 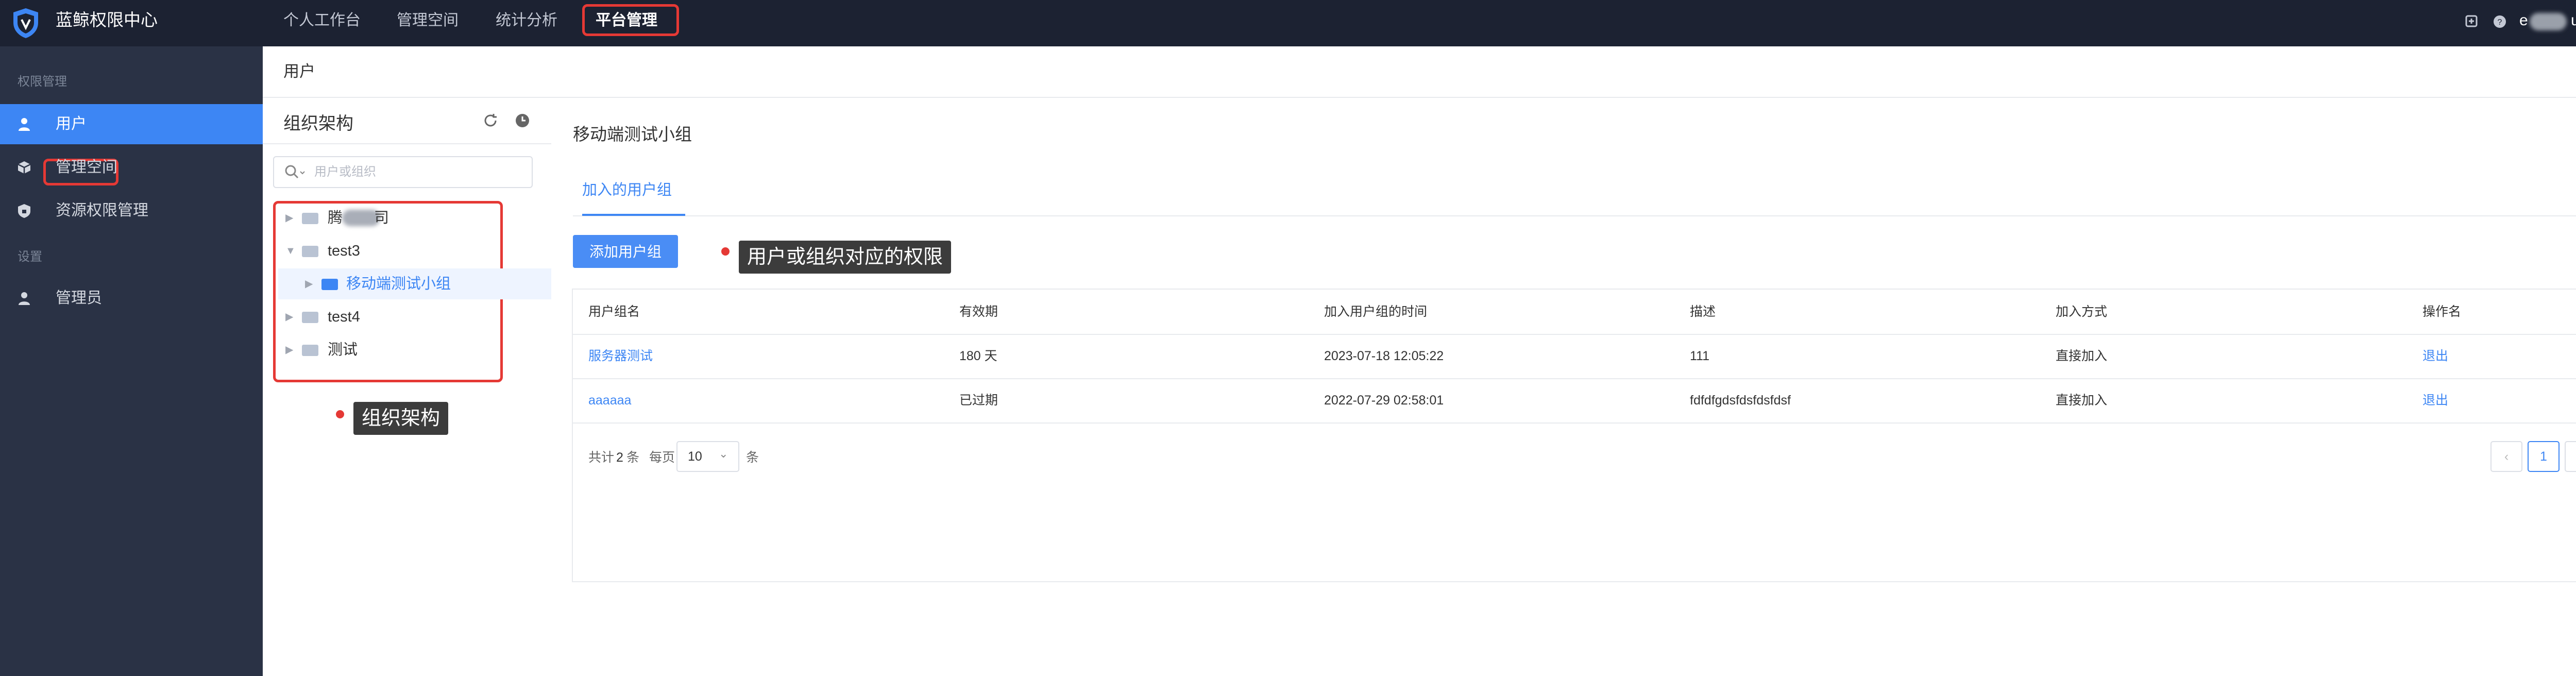 What do you see at coordinates (632, 134) in the screenshot?
I see `group-title: 移动端测试小组` at bounding box center [632, 134].